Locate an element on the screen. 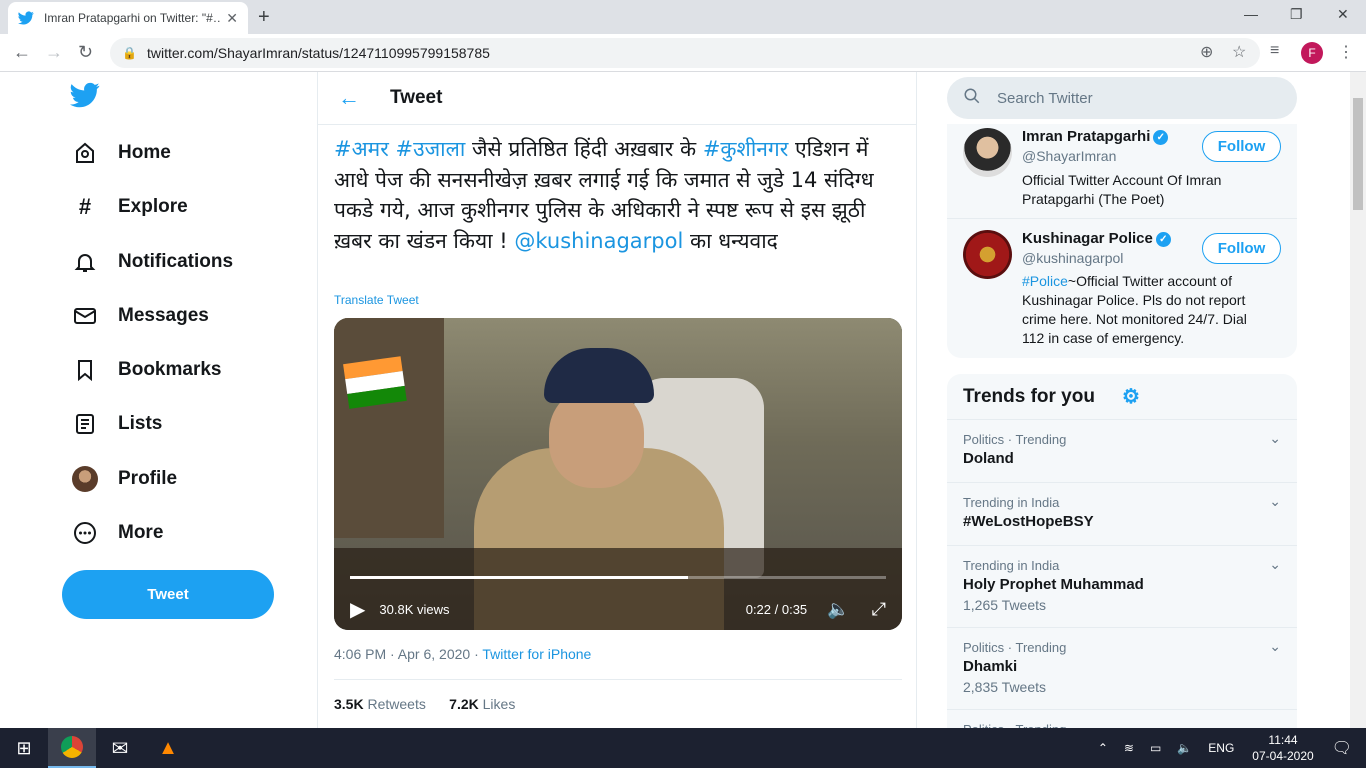  nav-label: Profile is located at coordinates (148, 478).